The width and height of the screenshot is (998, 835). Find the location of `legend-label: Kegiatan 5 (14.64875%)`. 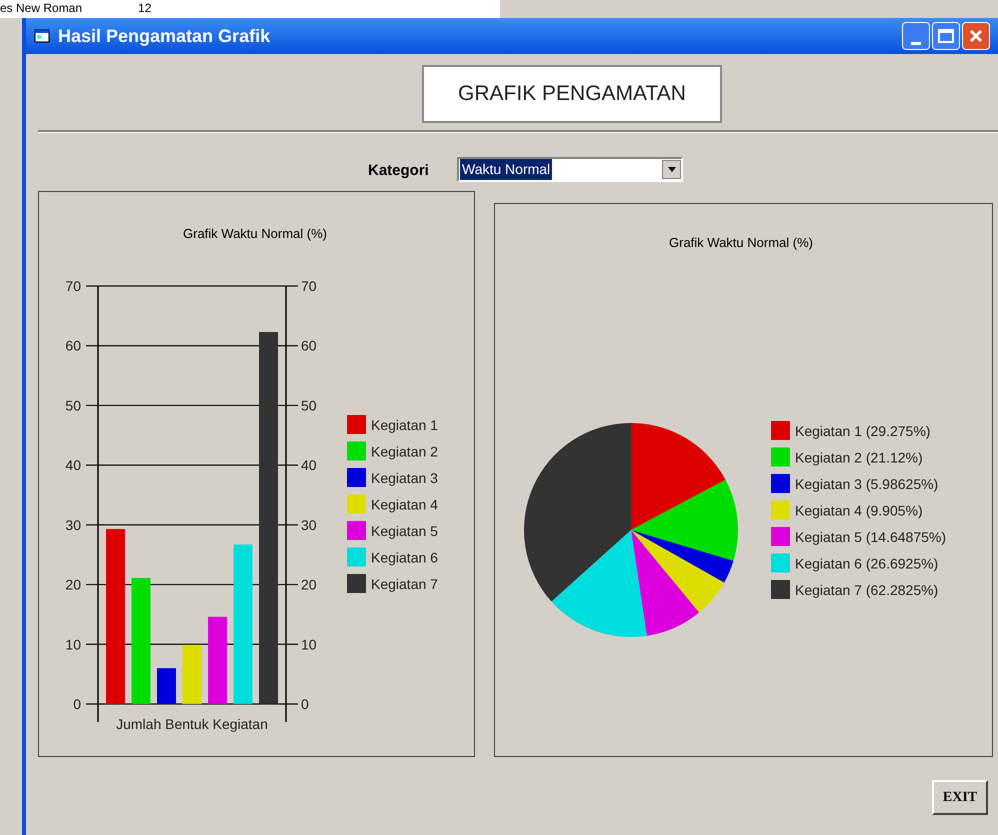

legend-label: Kegiatan 5 (14.64875%) is located at coordinates (870, 537).